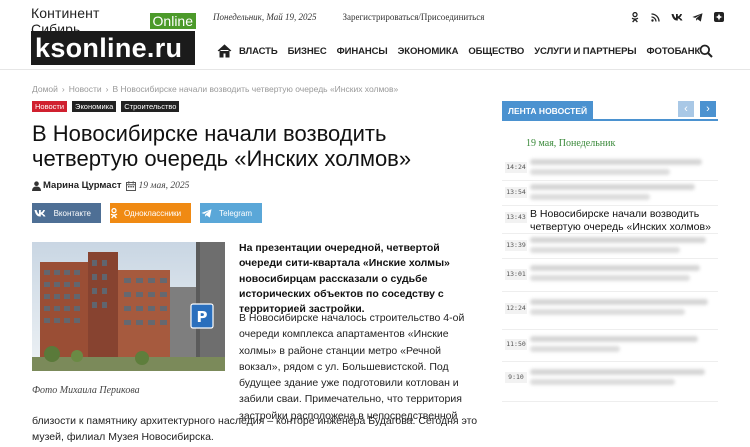 Image resolution: width=750 pixels, height=447 pixels. I want to click on feed-item: 11:50, so click(610, 346).